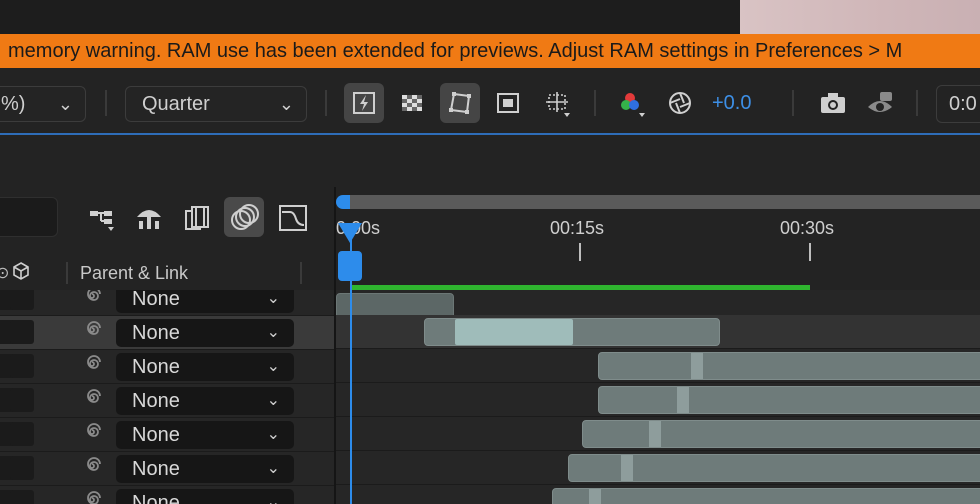 This screenshot has height=504, width=980. I want to click on motion-blur-button, so click(244, 217).